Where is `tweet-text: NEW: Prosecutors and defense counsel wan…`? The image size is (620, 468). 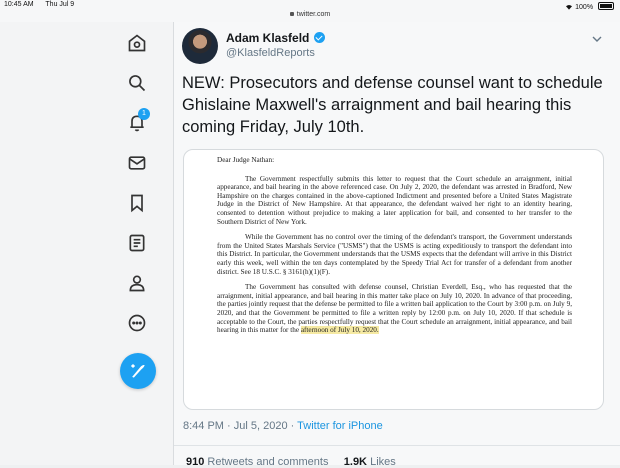 tweet-text: NEW: Prosecutors and defense counsel wan… is located at coordinates (392, 105).